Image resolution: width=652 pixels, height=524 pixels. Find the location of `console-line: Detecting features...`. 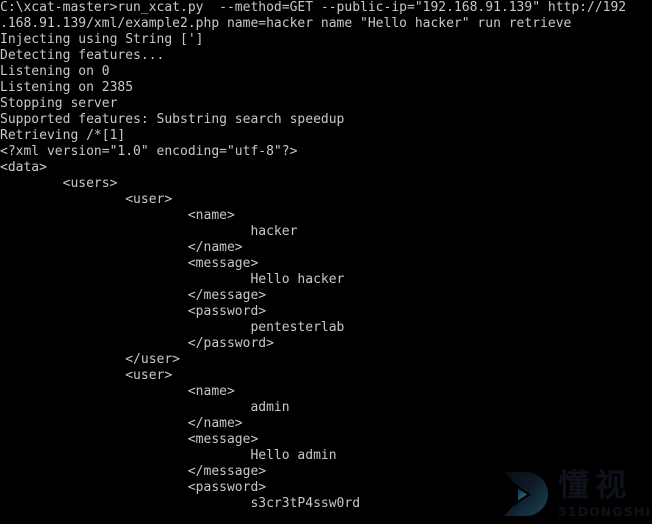

console-line: Detecting features... is located at coordinates (82, 55).